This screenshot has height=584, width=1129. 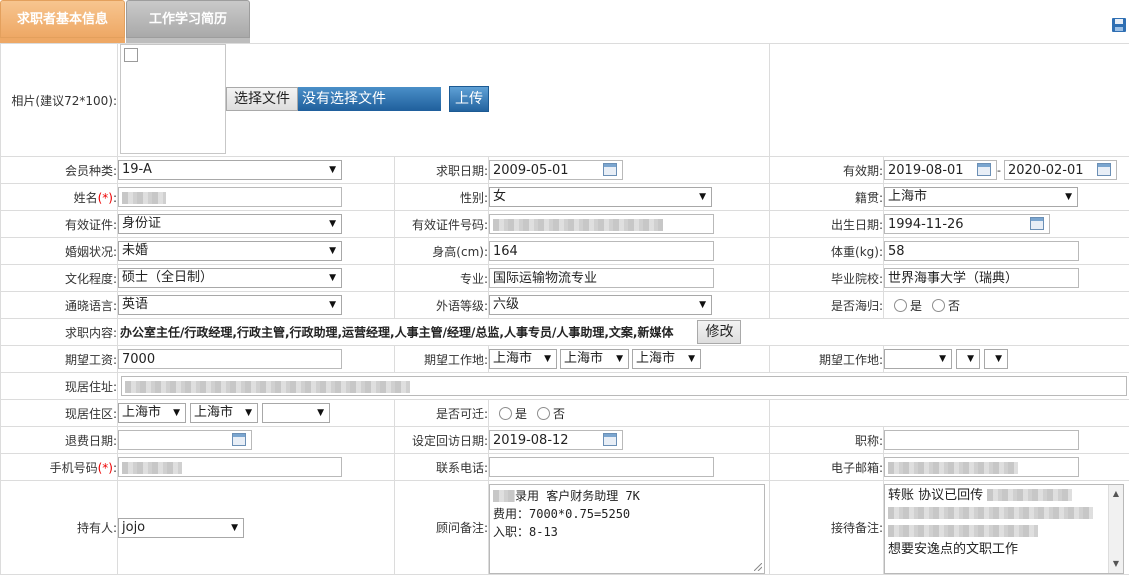 I want to click on current-district-province: 上海市 ▼, so click(x=152, y=413).